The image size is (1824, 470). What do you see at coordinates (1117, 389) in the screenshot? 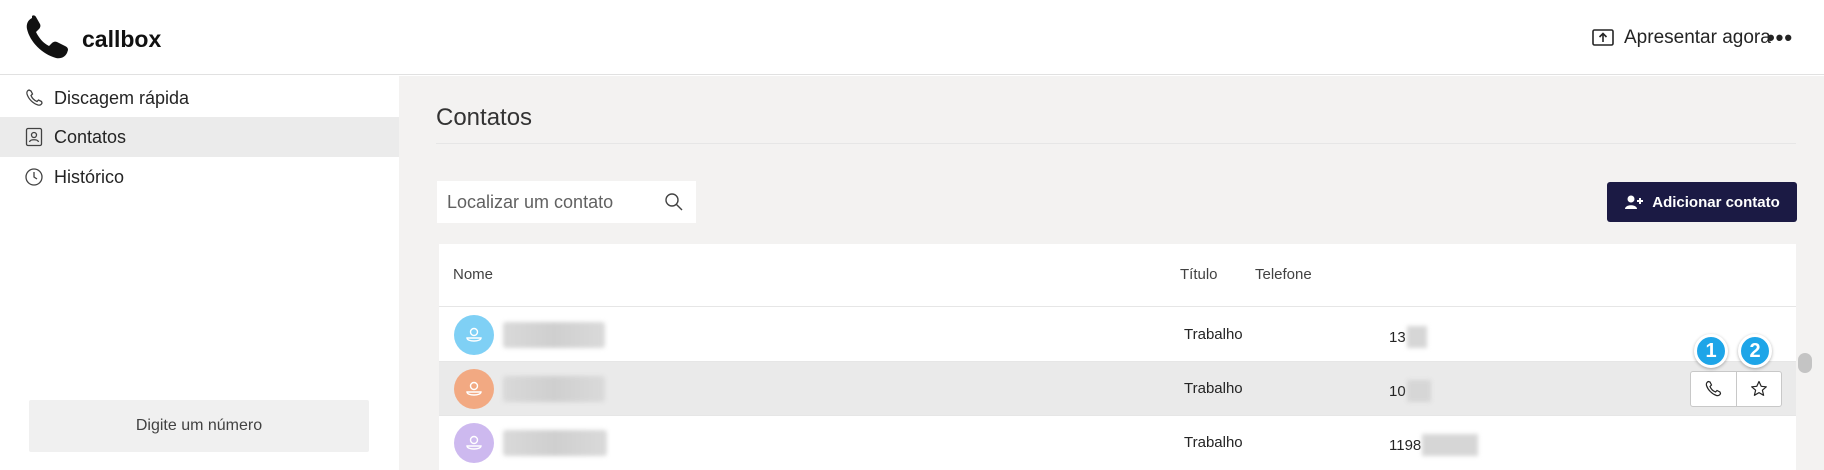
I see `table-row: Trabalho 10` at bounding box center [1117, 389].